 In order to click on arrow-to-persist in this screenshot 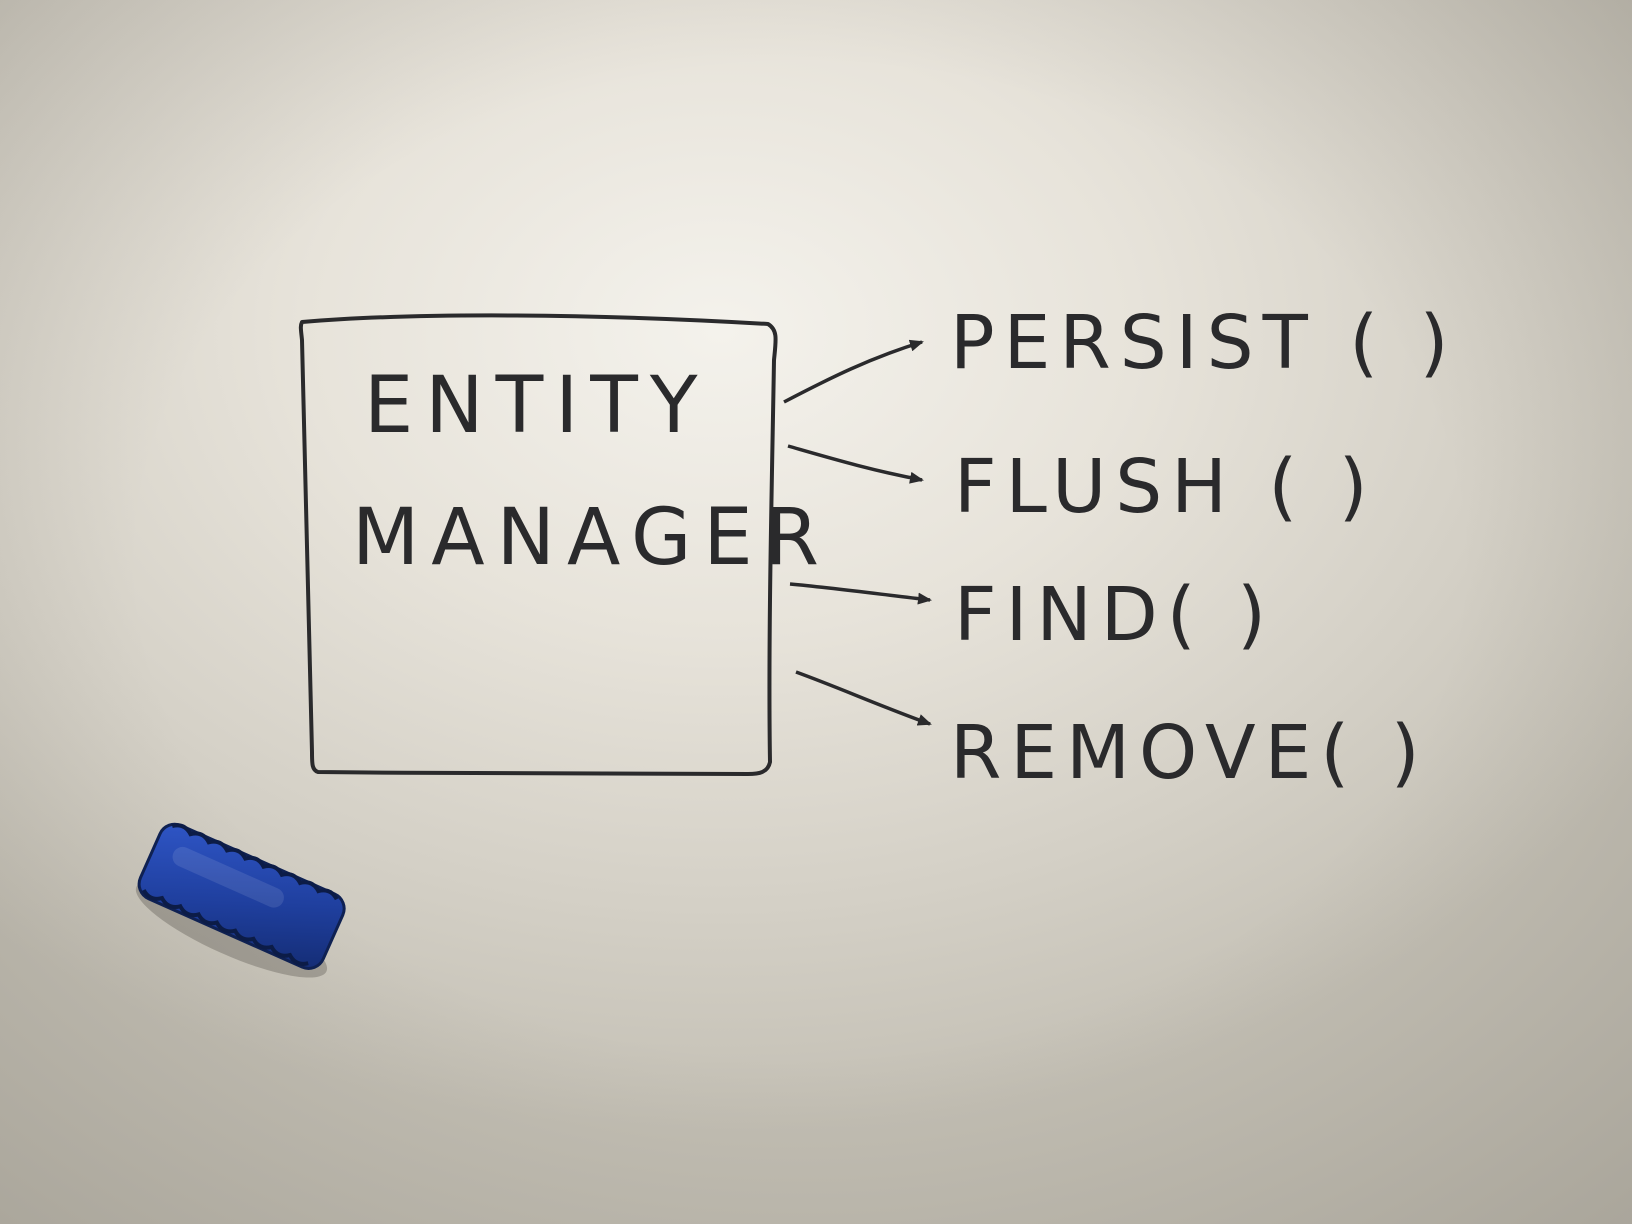, I will do `click(853, 371)`.